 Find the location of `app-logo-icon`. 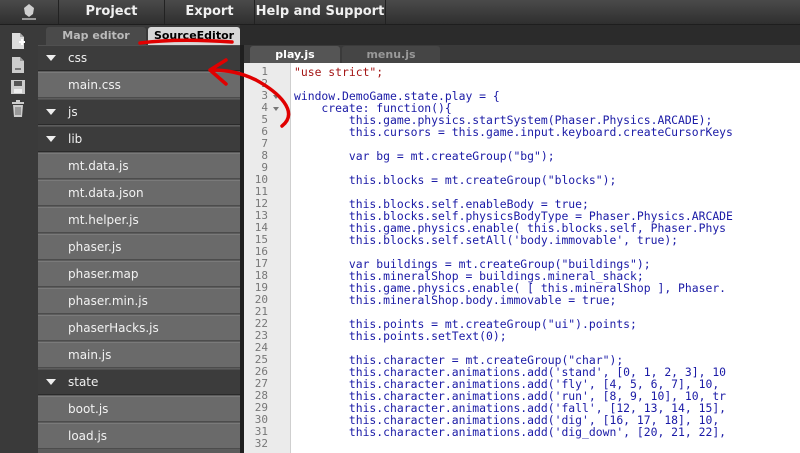

app-logo-icon is located at coordinates (29, 12).